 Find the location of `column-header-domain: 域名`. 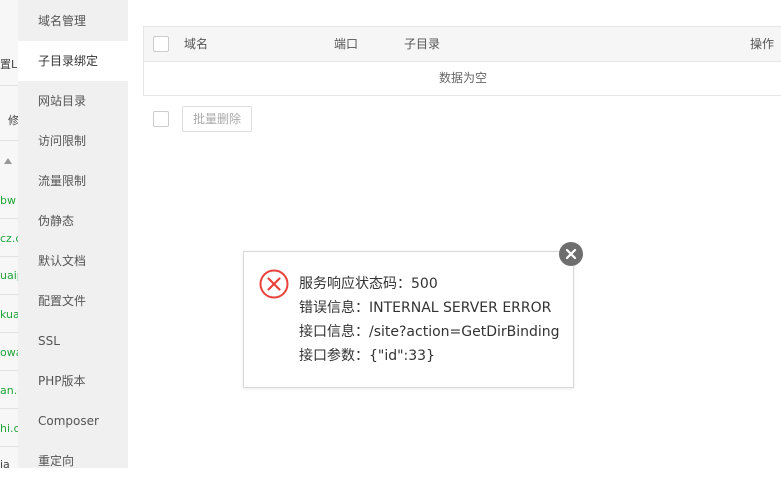

column-header-domain: 域名 is located at coordinates (196, 44).